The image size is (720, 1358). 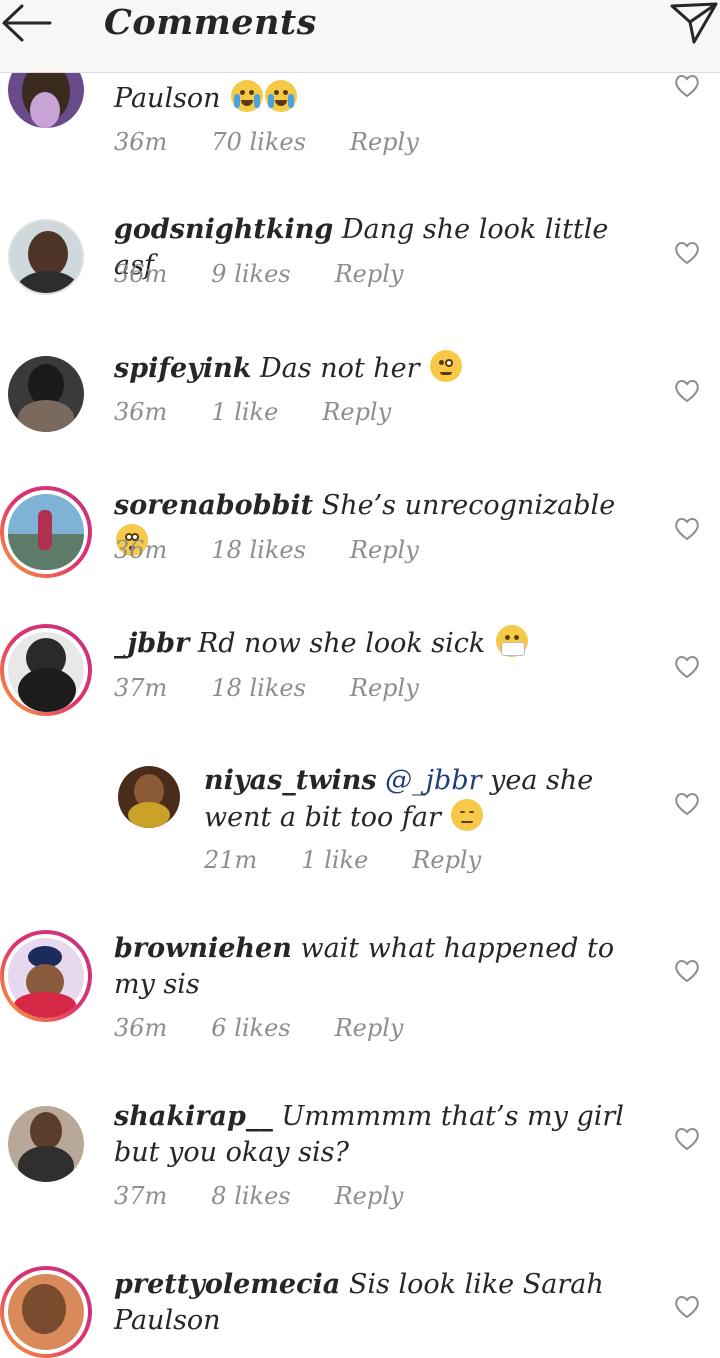 I want to click on page-title: Comments, so click(x=210, y=22).